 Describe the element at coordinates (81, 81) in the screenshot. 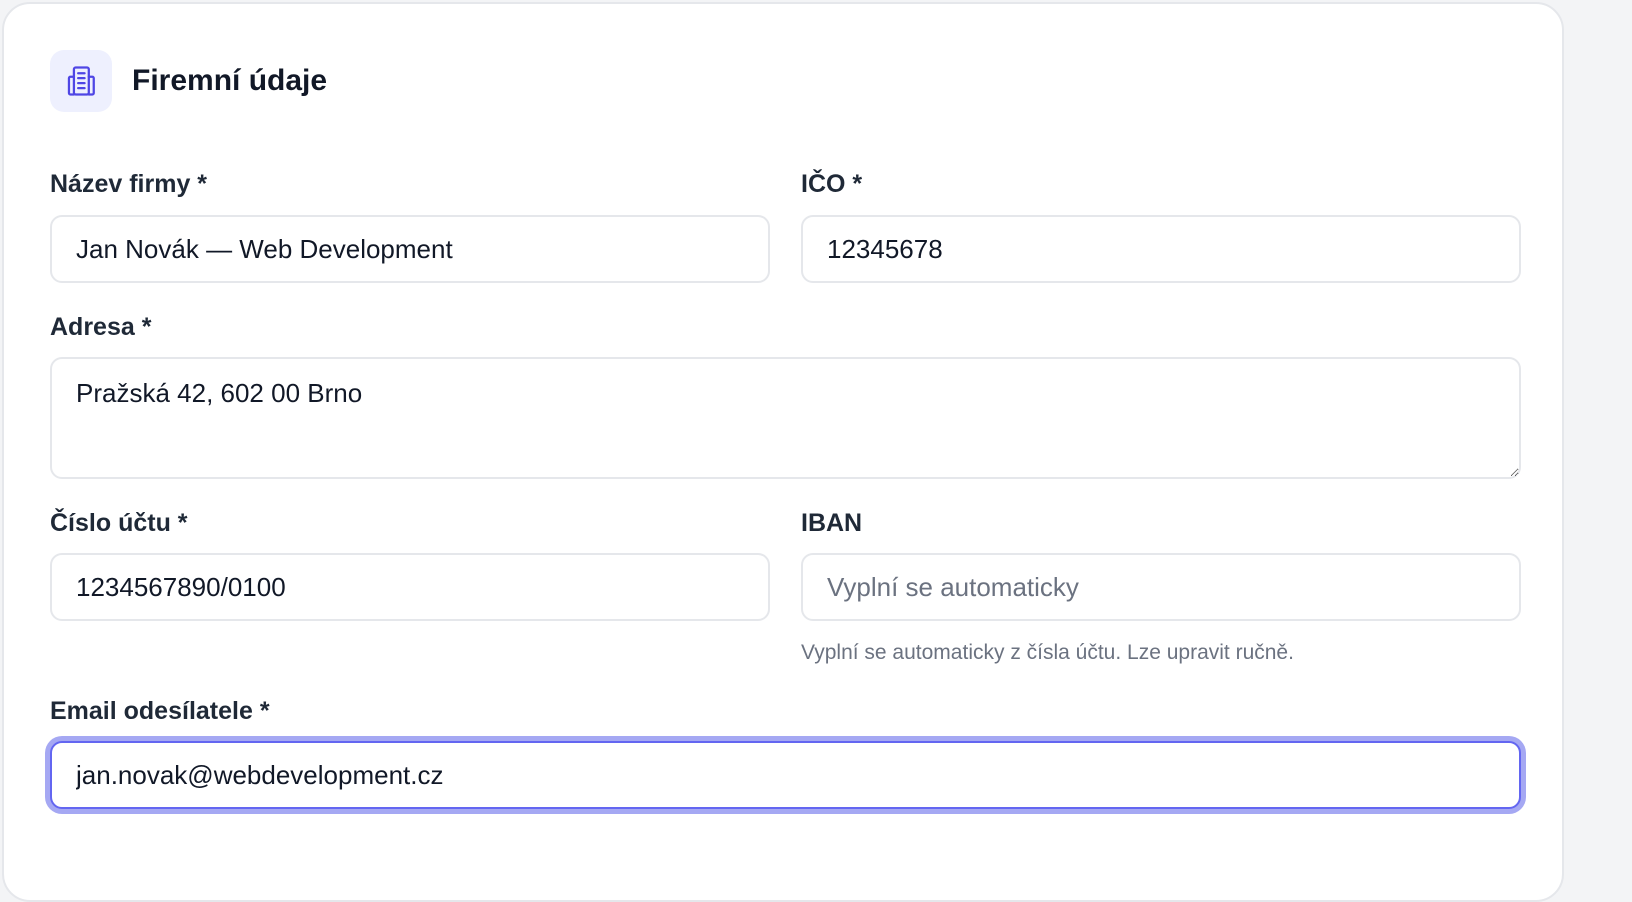

I see `building-icon` at that location.